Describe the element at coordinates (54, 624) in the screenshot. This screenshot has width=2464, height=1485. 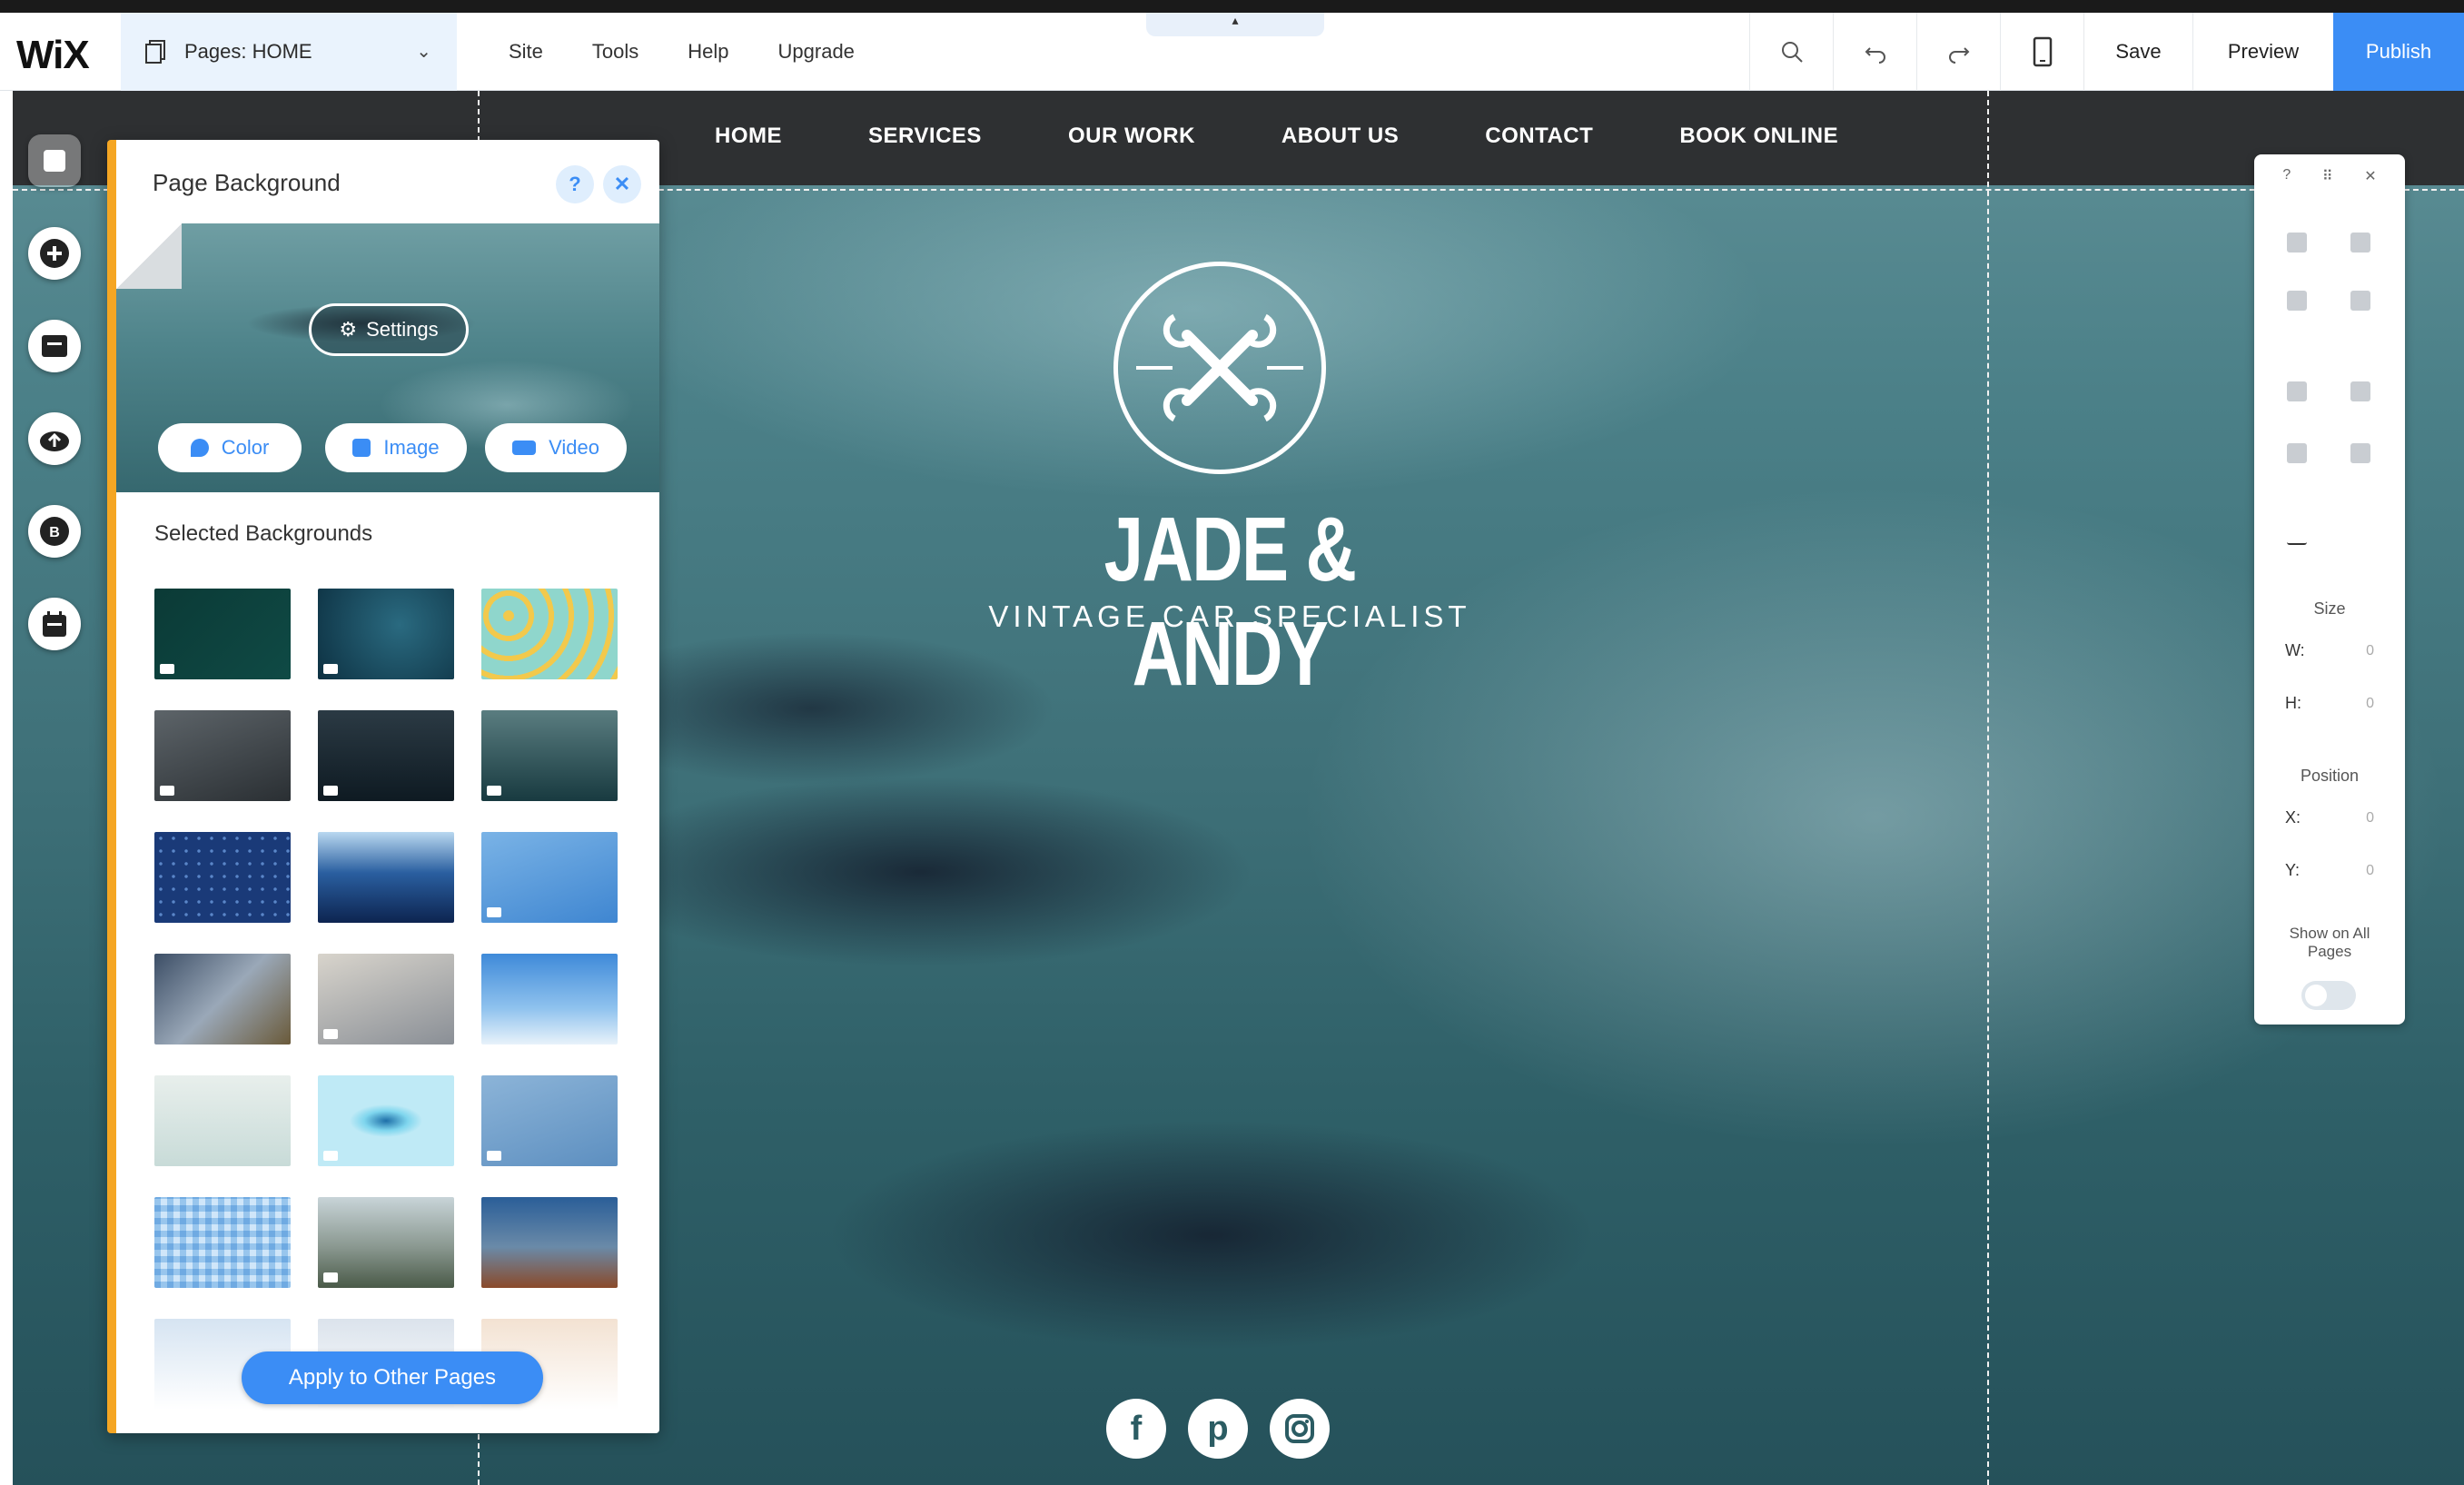
I see `bookings-icon` at that location.